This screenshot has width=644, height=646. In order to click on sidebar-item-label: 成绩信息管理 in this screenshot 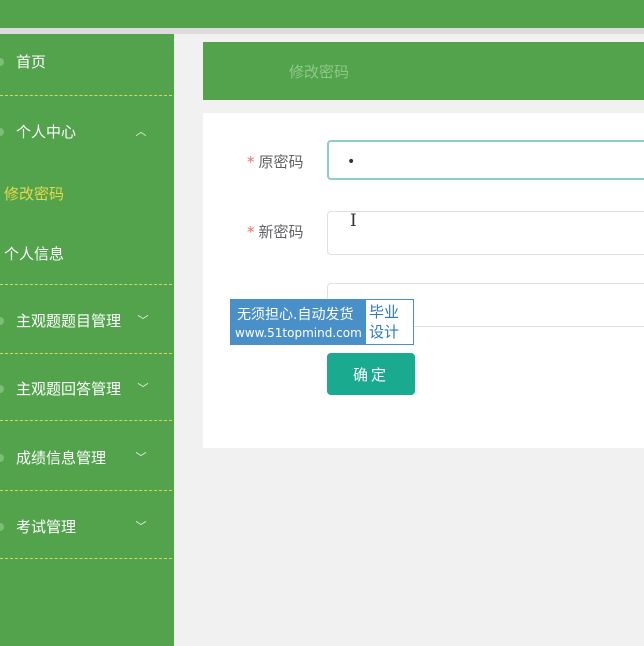, I will do `click(61, 458)`.